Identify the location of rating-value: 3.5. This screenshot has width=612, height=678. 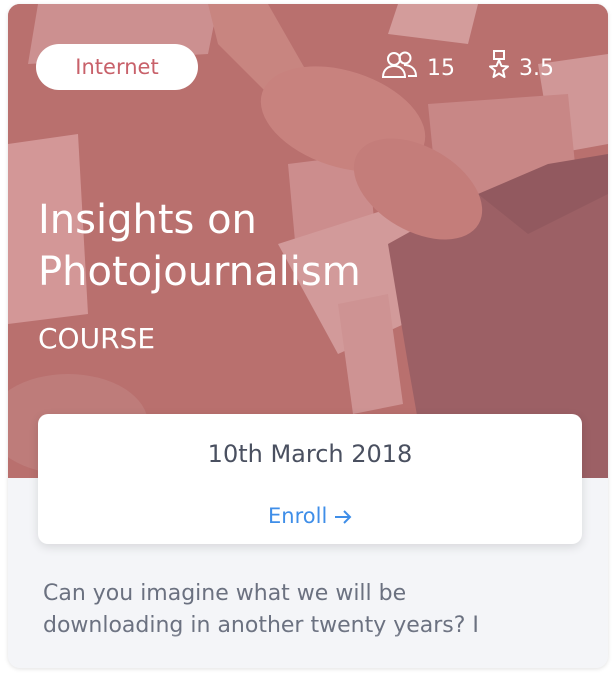
(536, 68).